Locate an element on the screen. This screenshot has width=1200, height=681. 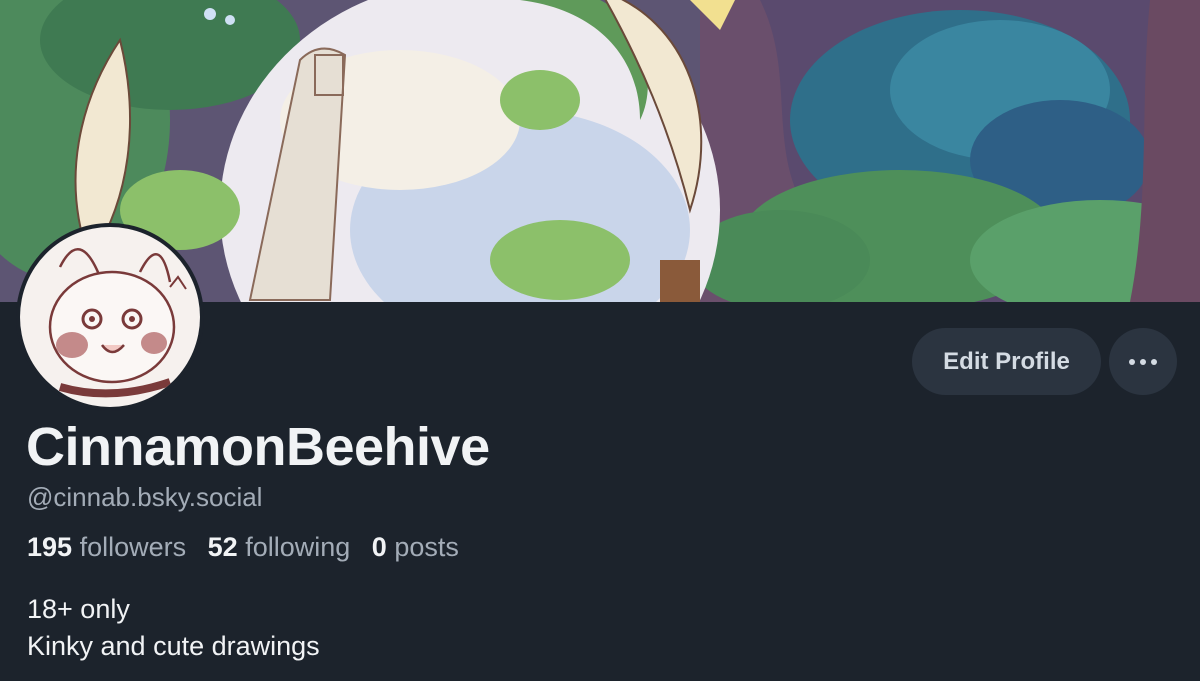
followers-count: 195 is located at coordinates (50, 547).